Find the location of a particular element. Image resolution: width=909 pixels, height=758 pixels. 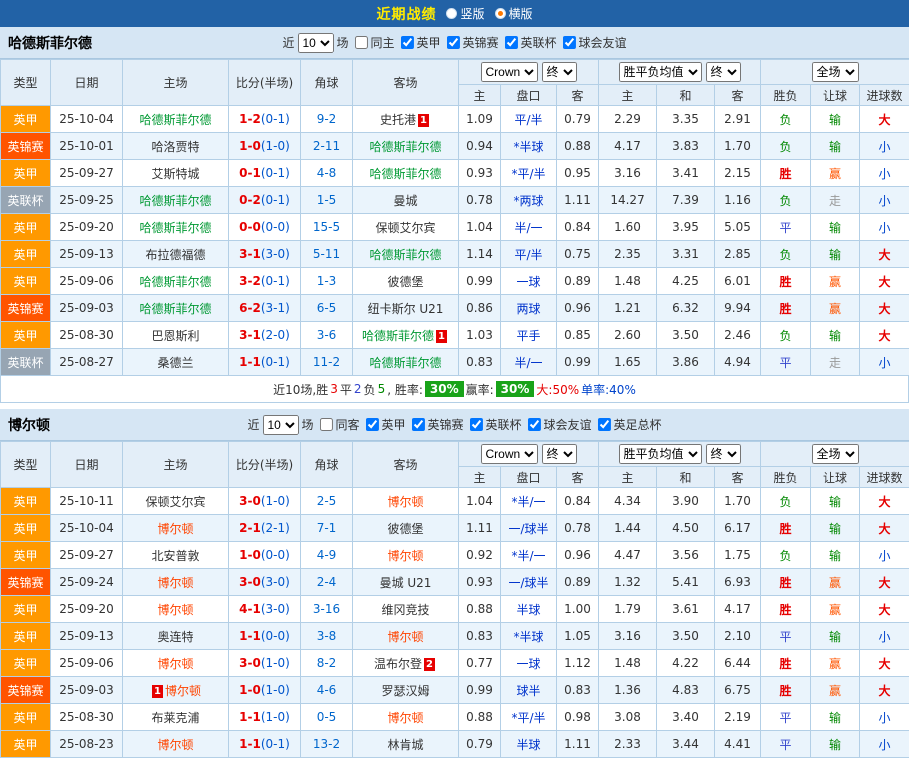

avg-home-cell: 3.08 is located at coordinates (628, 717).